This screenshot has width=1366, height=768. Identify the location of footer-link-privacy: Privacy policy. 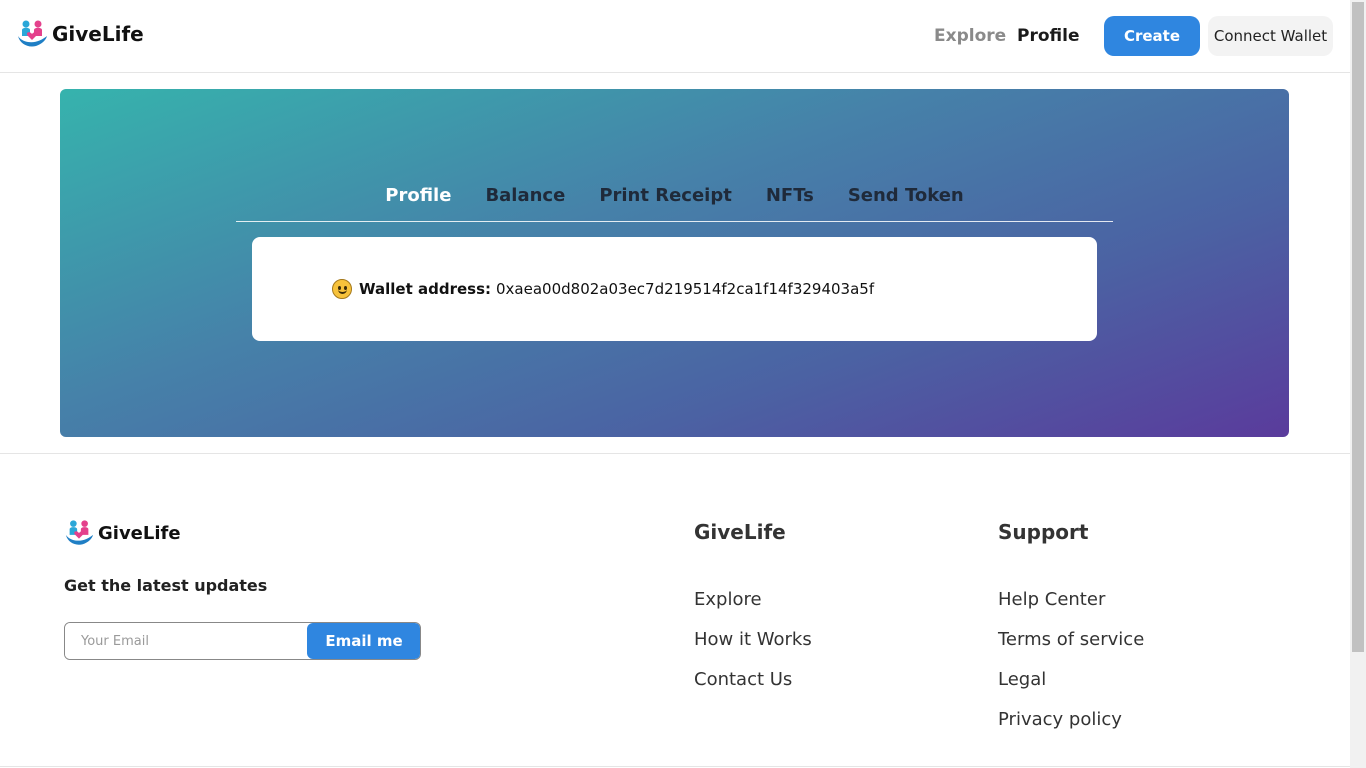
(1060, 719).